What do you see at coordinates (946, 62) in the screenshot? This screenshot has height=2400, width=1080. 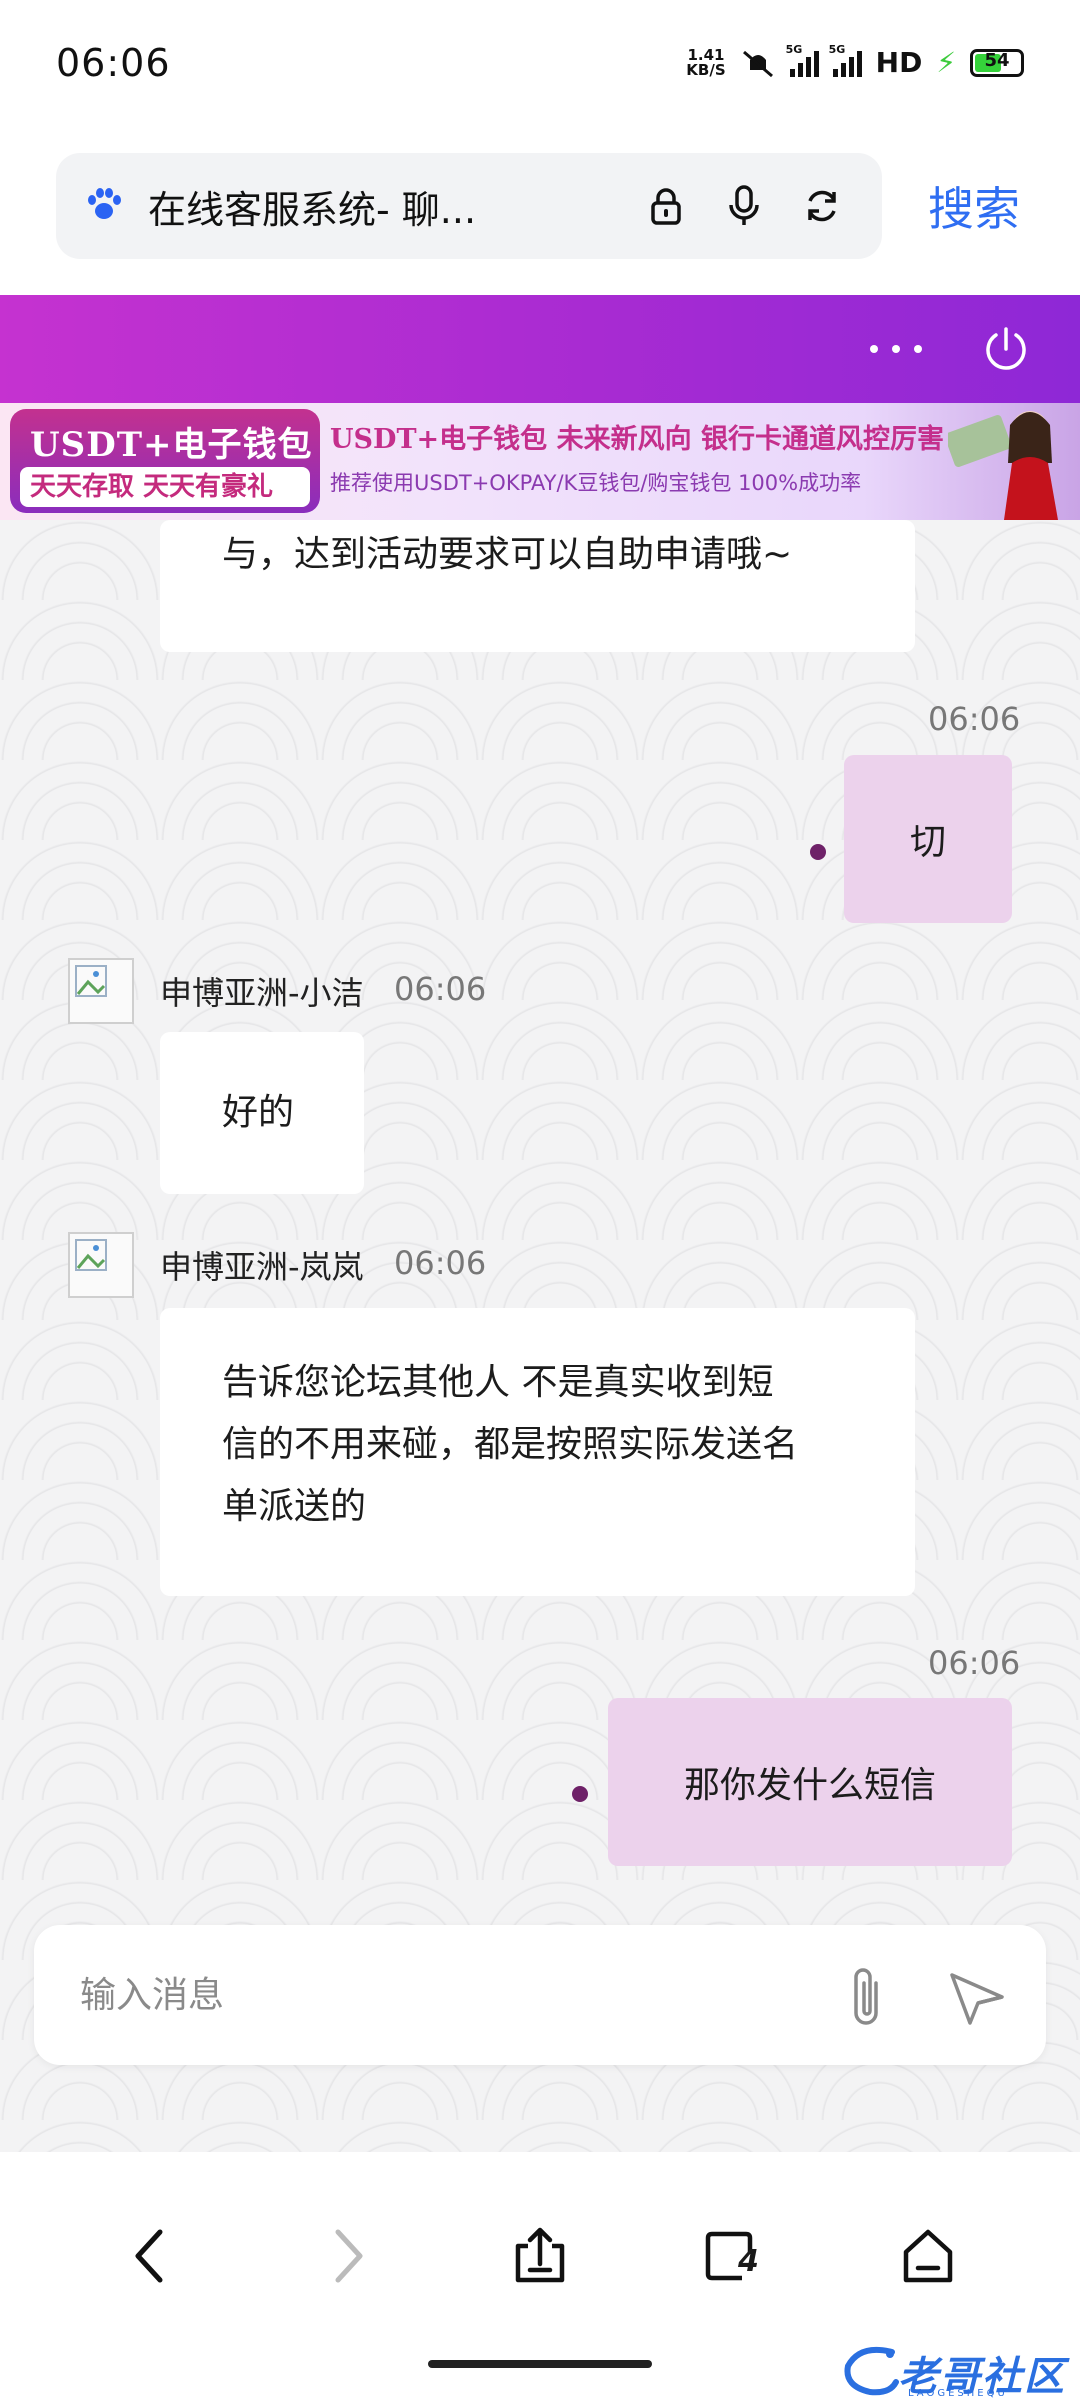 I see `charging-icon: ⚡` at bounding box center [946, 62].